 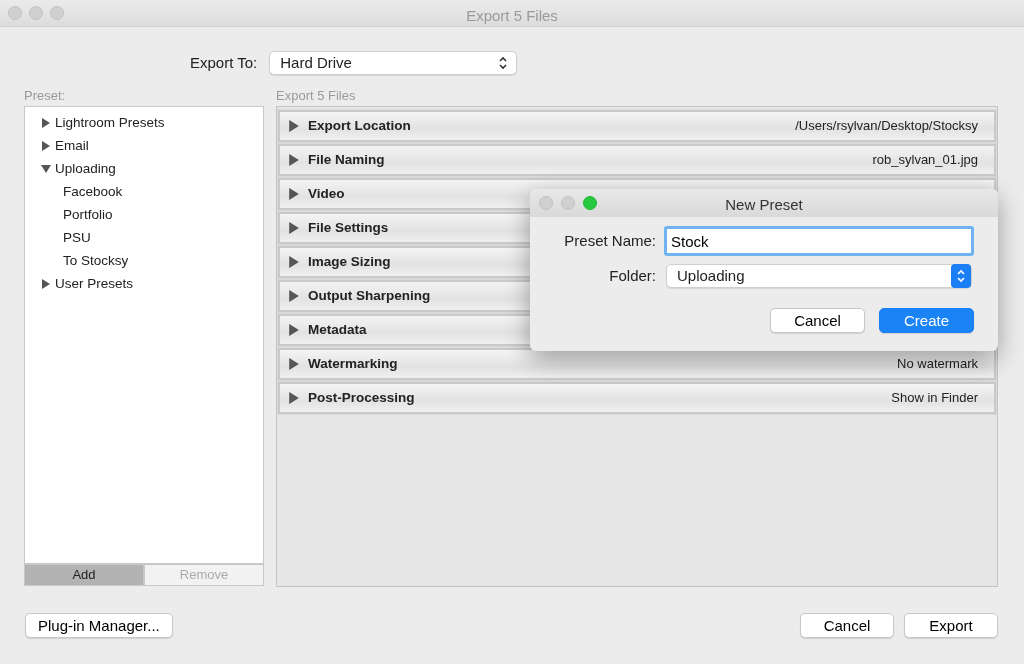 I want to click on section-title: Export 5 Files, so click(x=316, y=95).